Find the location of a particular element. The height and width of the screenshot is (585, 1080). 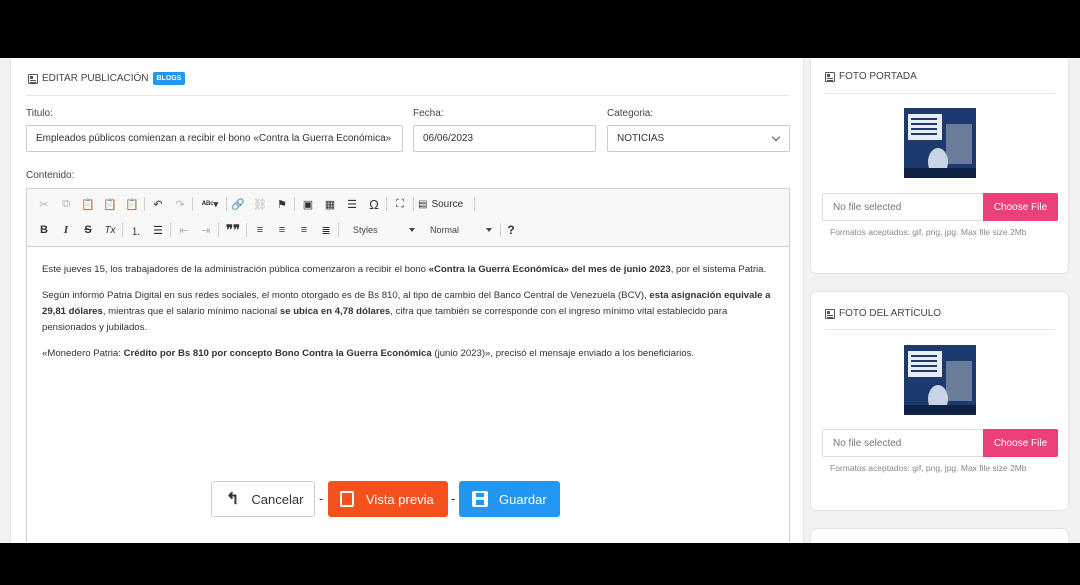

preview-button: Vista previa is located at coordinates (388, 499).